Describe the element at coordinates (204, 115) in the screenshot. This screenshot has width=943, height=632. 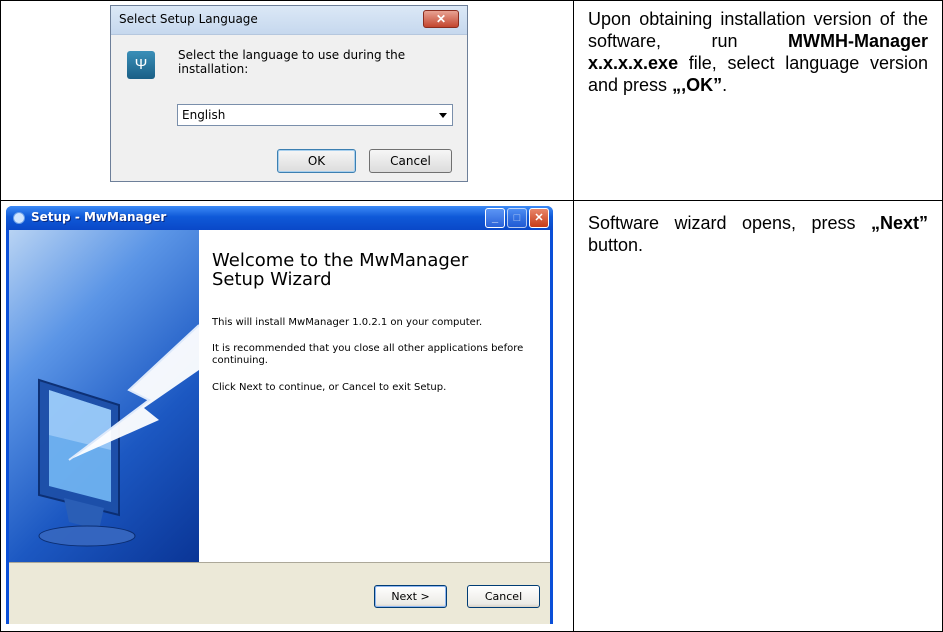
I see `language-value: English` at that location.